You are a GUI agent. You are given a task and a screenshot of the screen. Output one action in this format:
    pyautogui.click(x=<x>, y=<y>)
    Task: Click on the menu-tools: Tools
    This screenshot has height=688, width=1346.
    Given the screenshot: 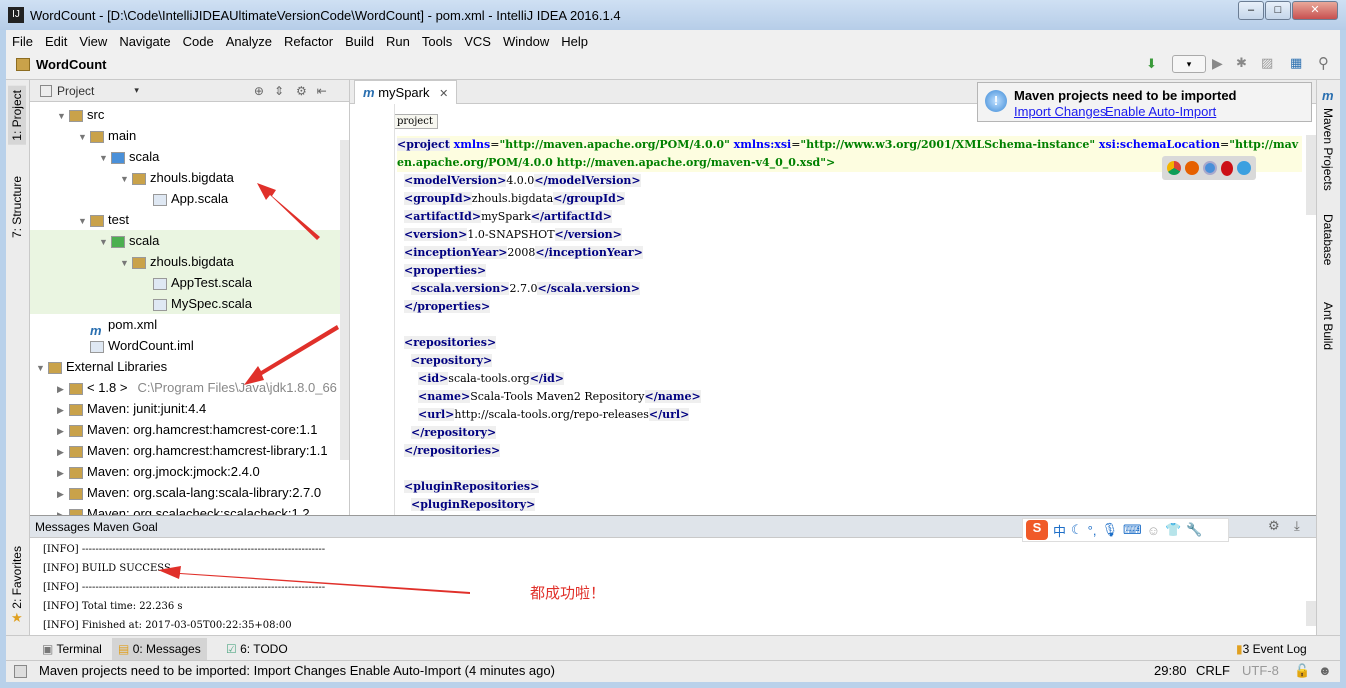 What is the action you would take?
    pyautogui.click(x=437, y=41)
    